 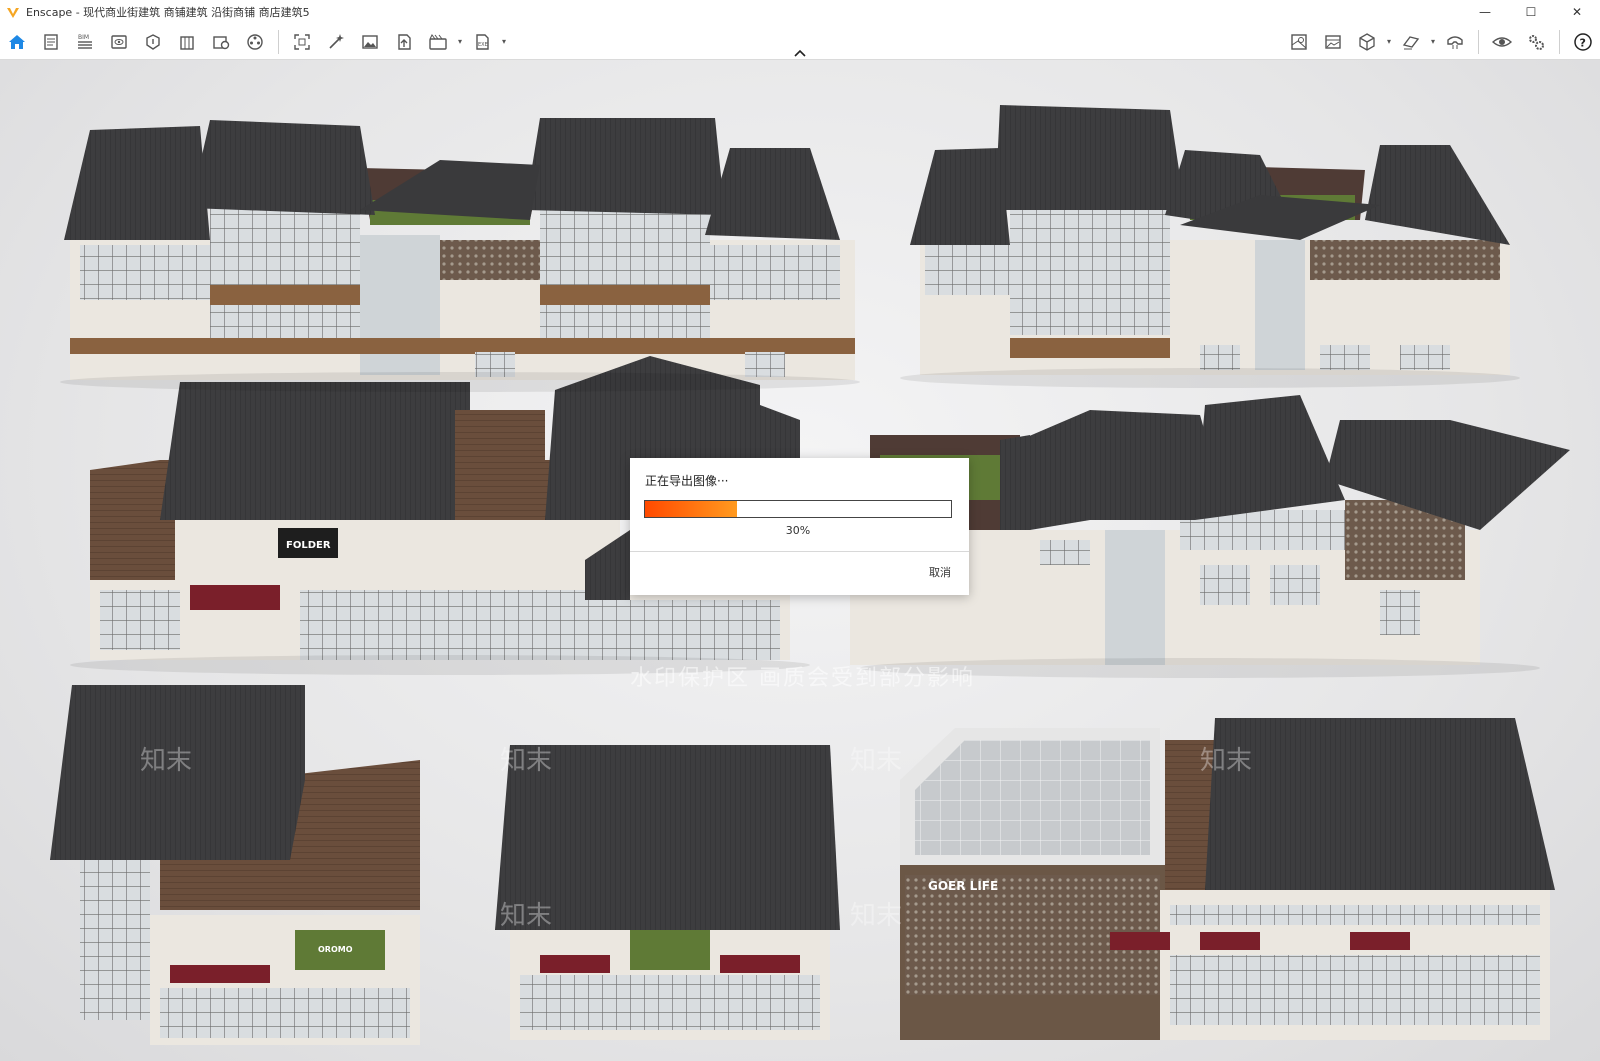 I want to click on home-button, so click(x=17, y=42).